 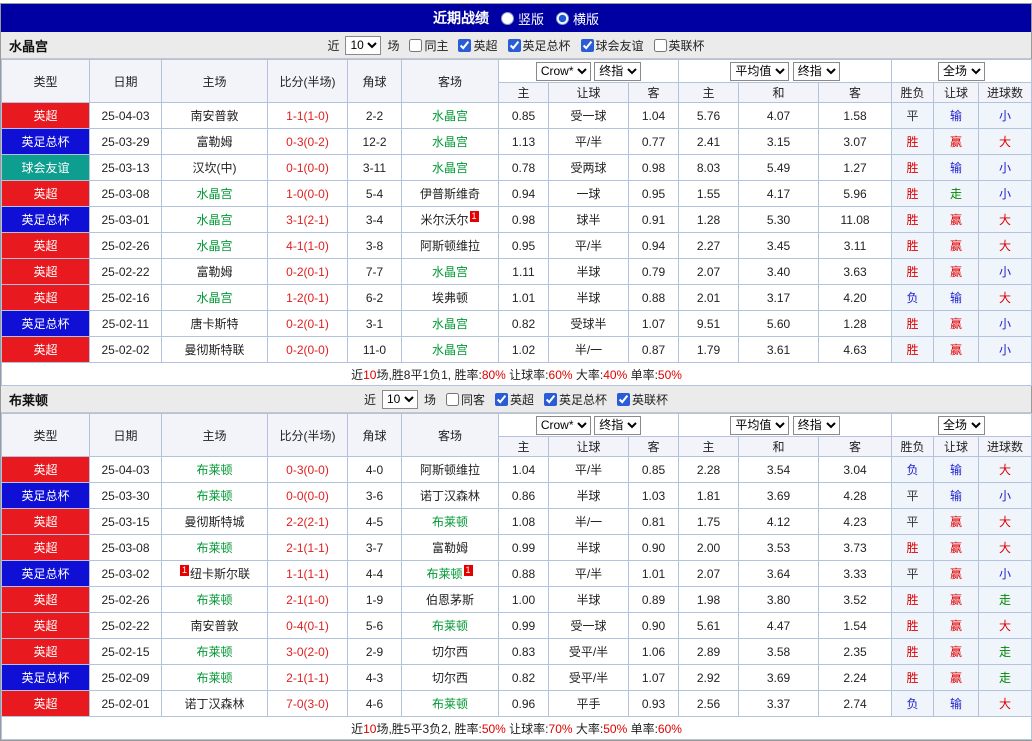 What do you see at coordinates (307, 599) in the screenshot?
I see `match-score: 2-1(1-0)` at bounding box center [307, 599].